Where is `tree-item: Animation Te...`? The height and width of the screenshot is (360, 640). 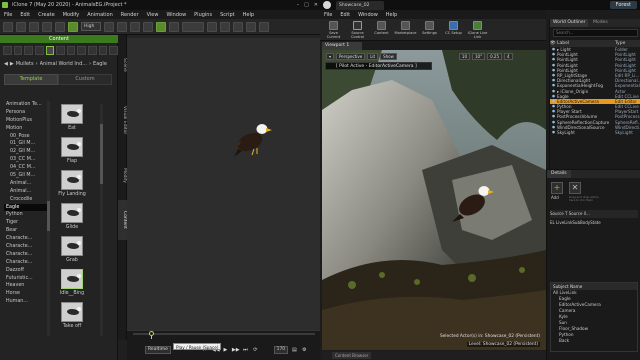 tree-item: Animation Te... is located at coordinates (26, 105).